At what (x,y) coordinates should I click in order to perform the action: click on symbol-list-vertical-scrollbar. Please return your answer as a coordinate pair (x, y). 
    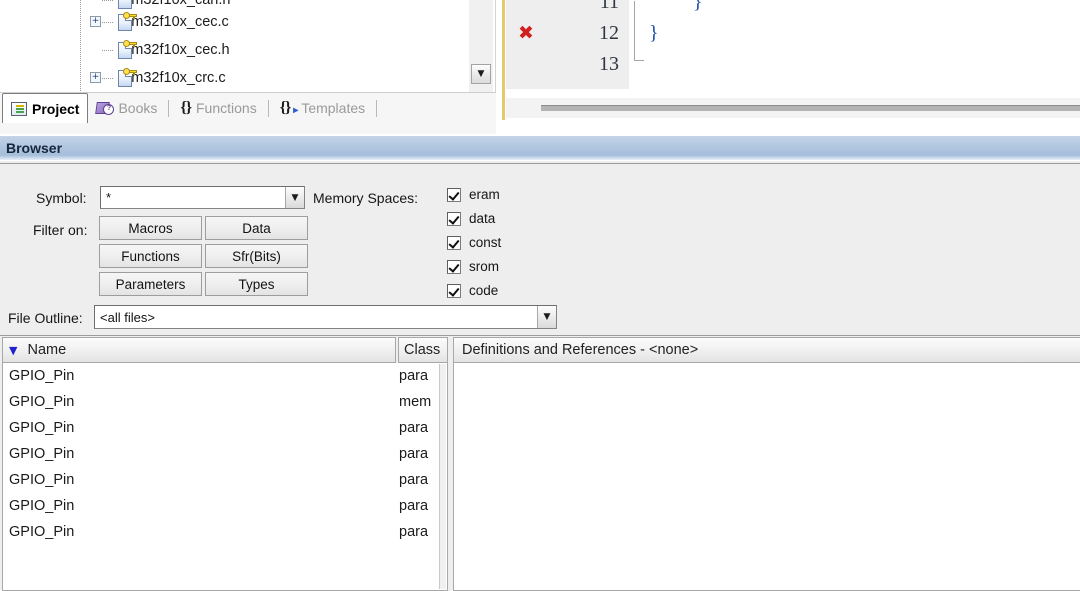
    Looking at the image, I should click on (442, 476).